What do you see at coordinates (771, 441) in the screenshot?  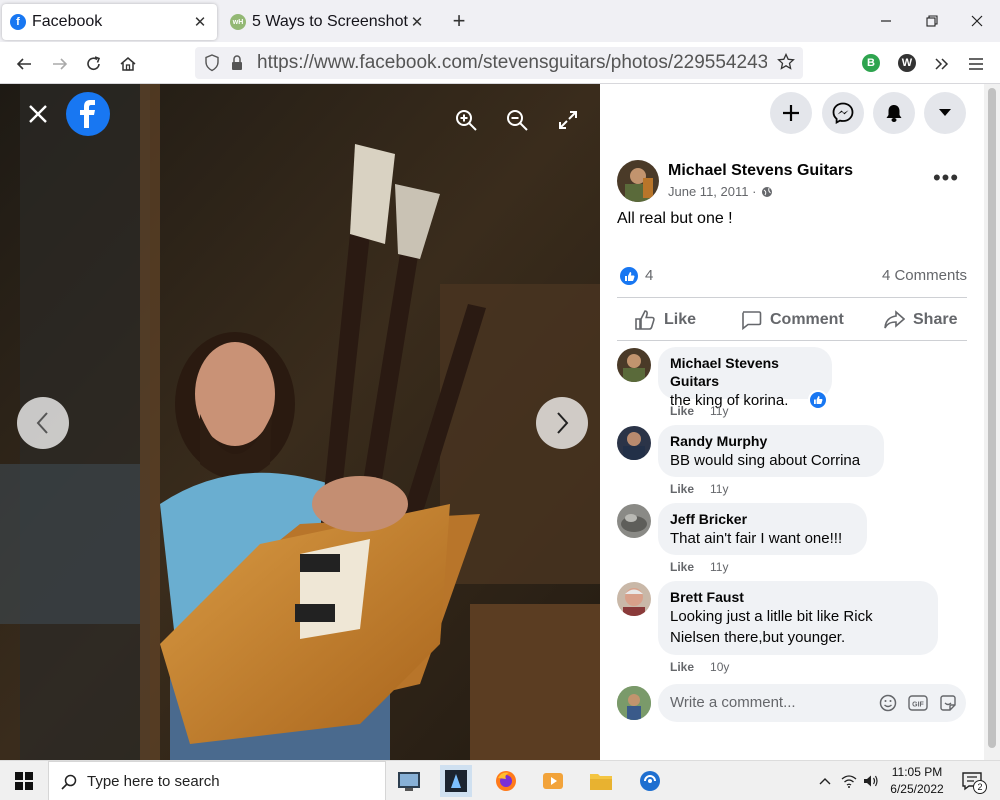 I see `comment-author: Randy Murphy` at bounding box center [771, 441].